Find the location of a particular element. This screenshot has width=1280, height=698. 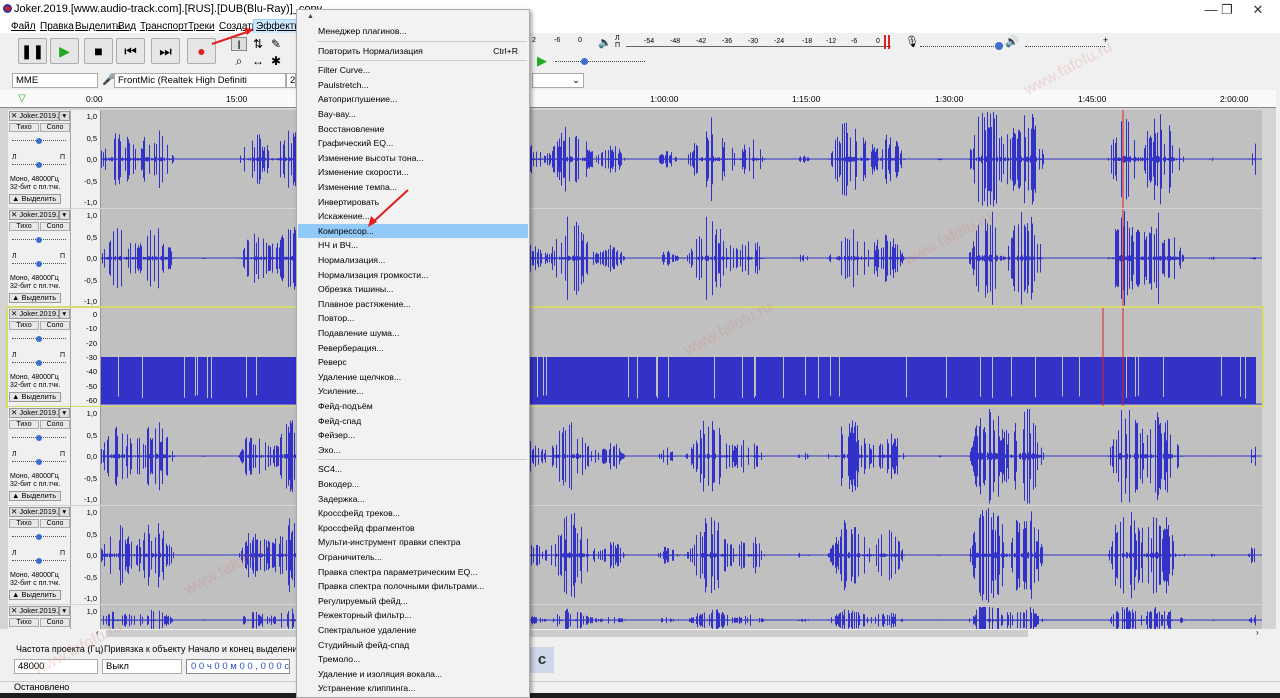

menu-scroll-up-icon: ▲ is located at coordinates (310, 16).